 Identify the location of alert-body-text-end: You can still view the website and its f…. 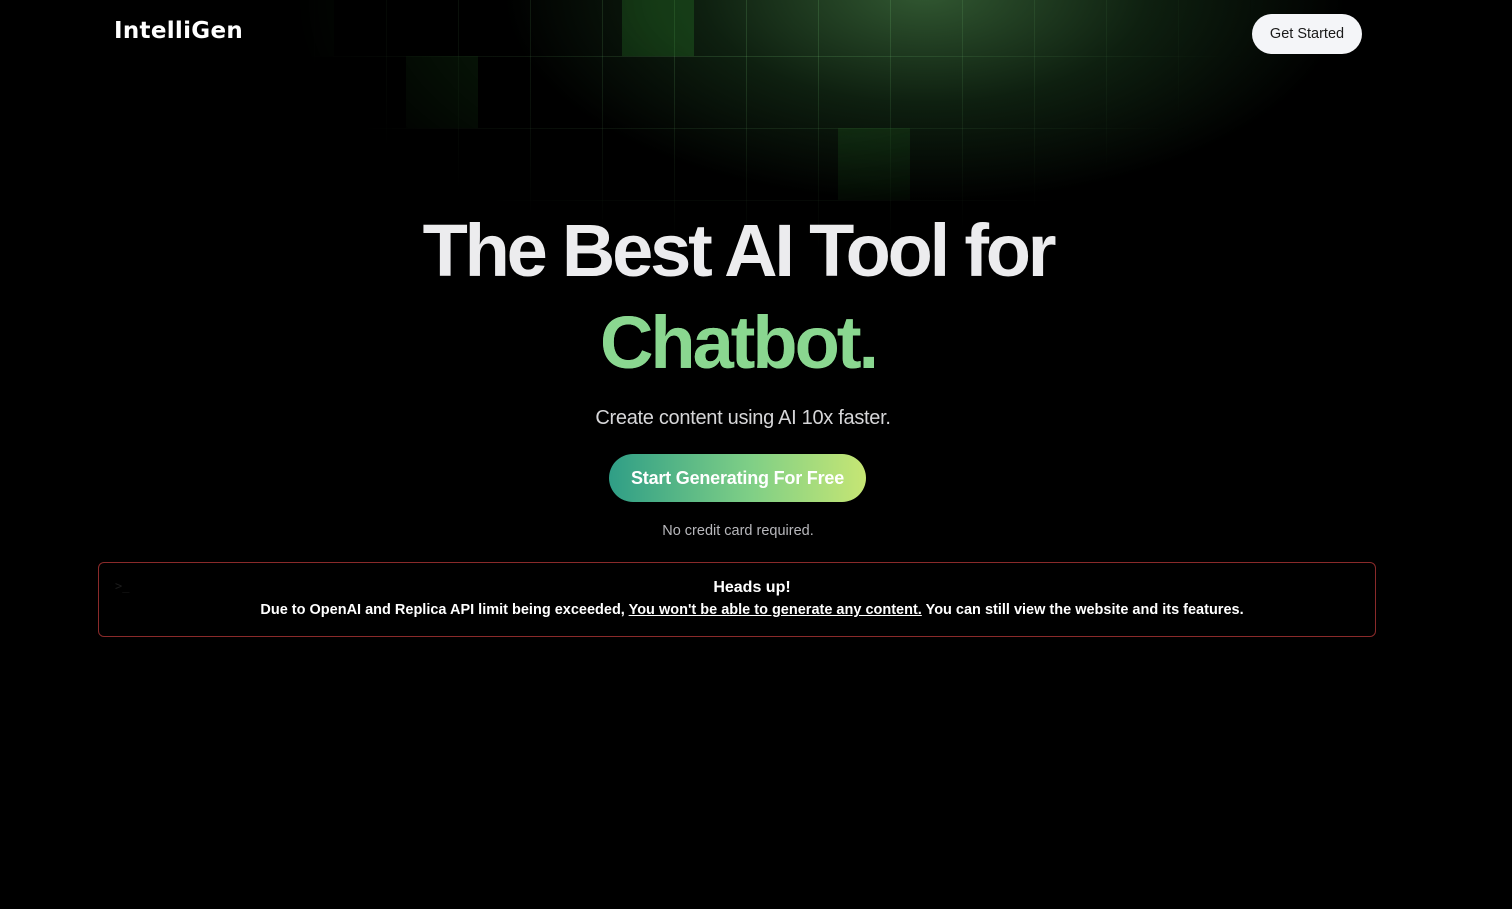
(1082, 610).